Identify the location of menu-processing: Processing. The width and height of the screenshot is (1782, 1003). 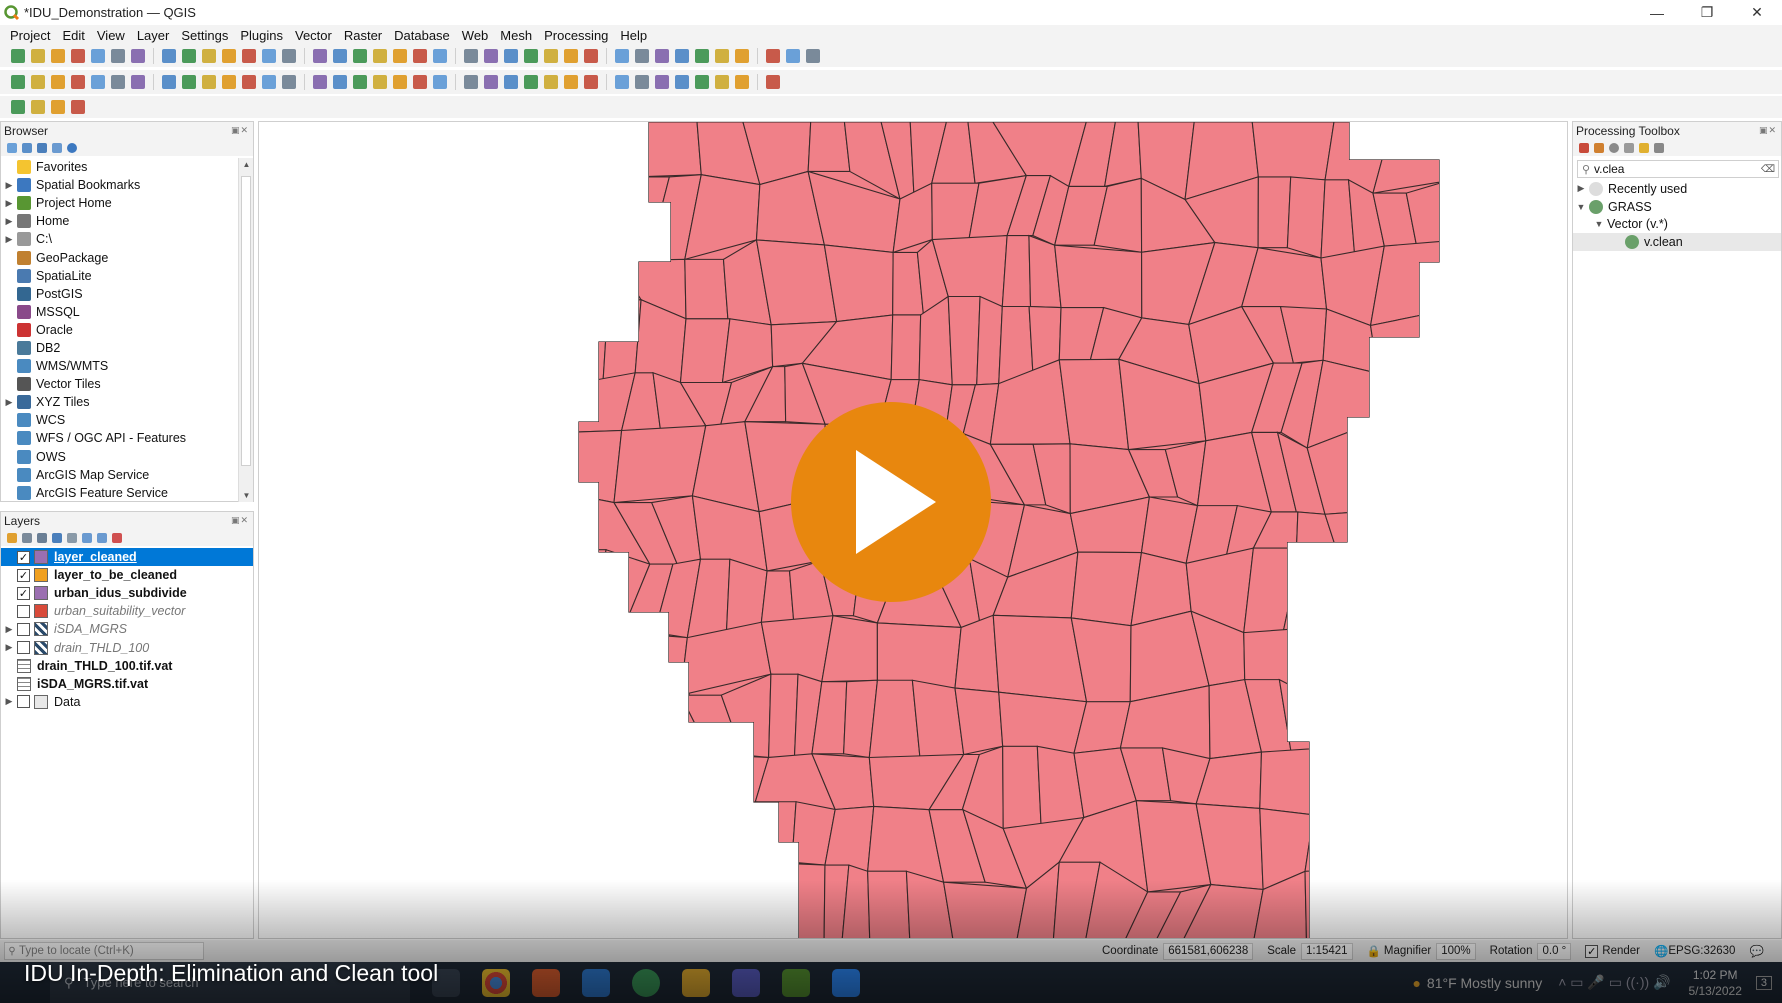
(576, 35).